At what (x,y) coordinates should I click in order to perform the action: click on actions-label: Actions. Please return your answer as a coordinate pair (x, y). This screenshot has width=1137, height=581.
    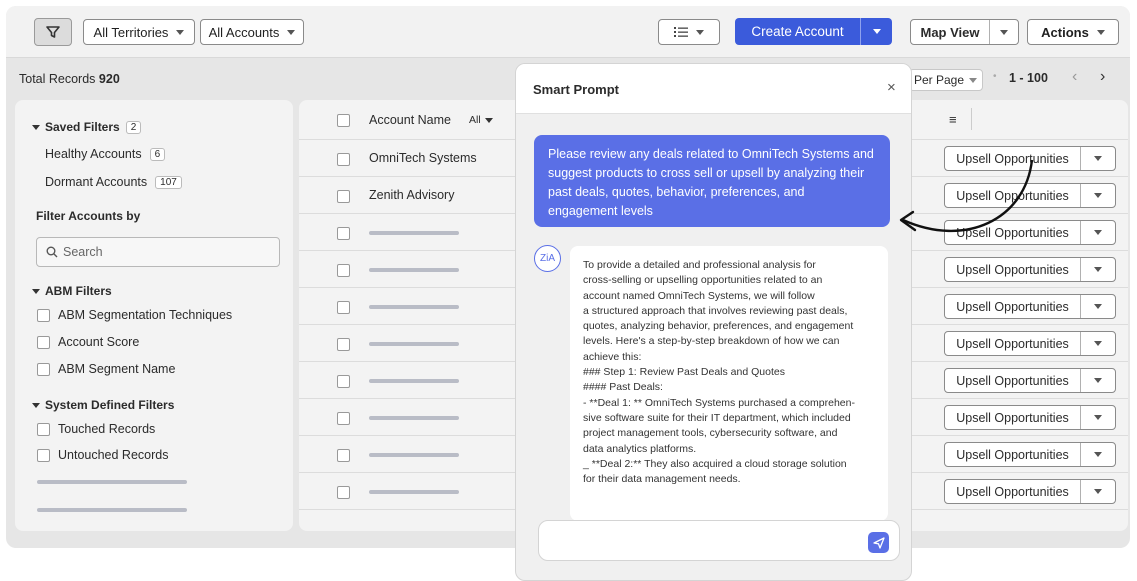
    Looking at the image, I should click on (1065, 32).